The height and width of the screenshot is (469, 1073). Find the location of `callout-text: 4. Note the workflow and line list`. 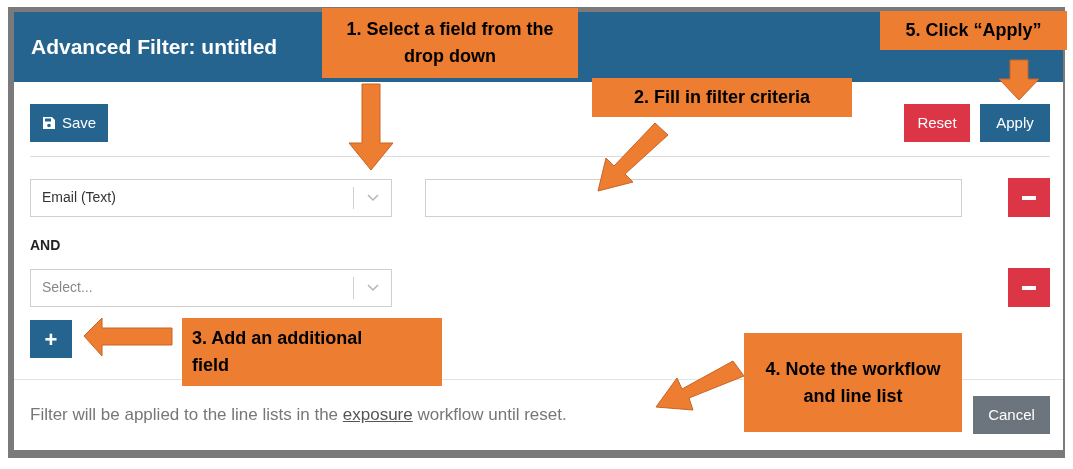

callout-text: 4. Note the workflow and line list is located at coordinates (853, 382).